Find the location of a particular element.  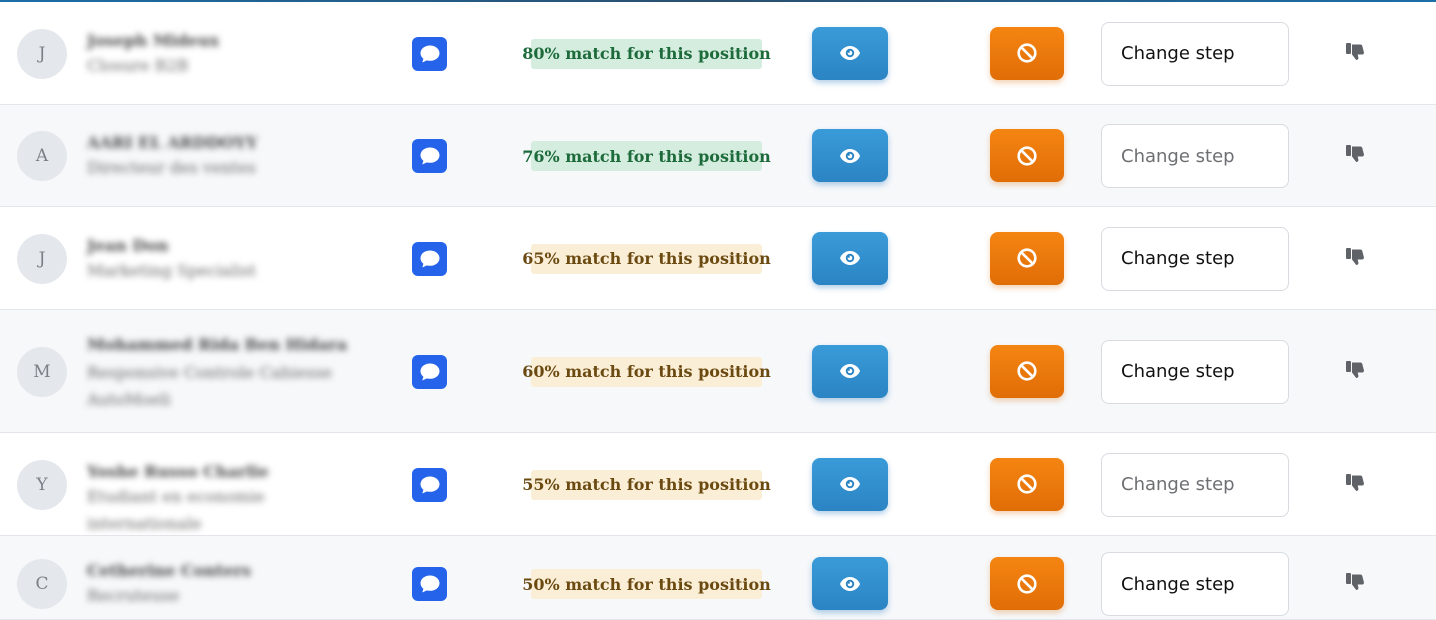

candidate-role: Responsive Controle Cahiesse AutoMoeli is located at coordinates (222, 386).